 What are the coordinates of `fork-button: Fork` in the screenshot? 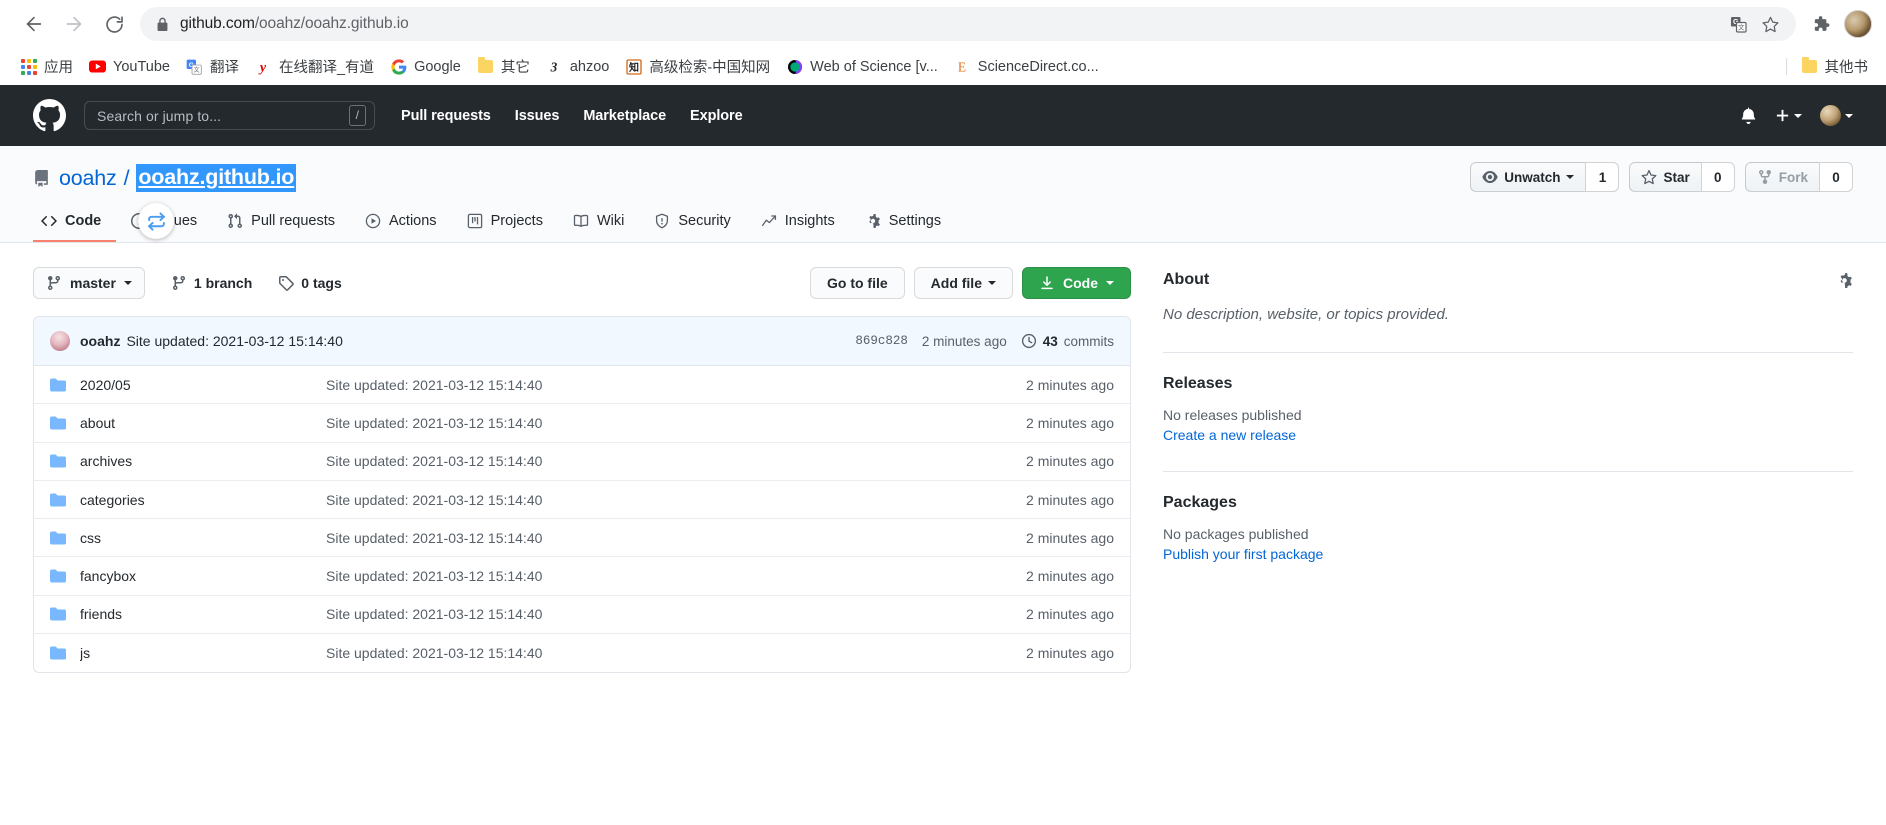 It's located at (1781, 177).